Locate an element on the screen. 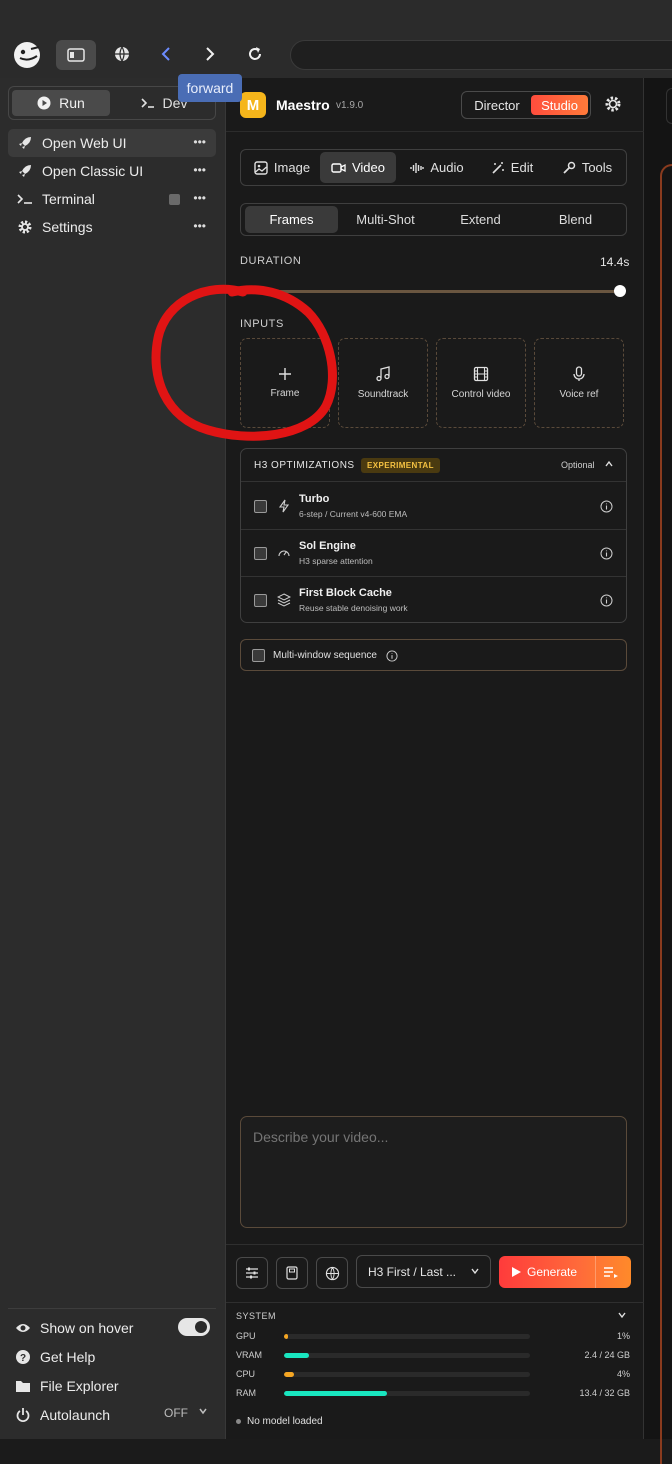 This screenshot has height=1464, width=672. generate-button: Generate is located at coordinates (565, 1272).